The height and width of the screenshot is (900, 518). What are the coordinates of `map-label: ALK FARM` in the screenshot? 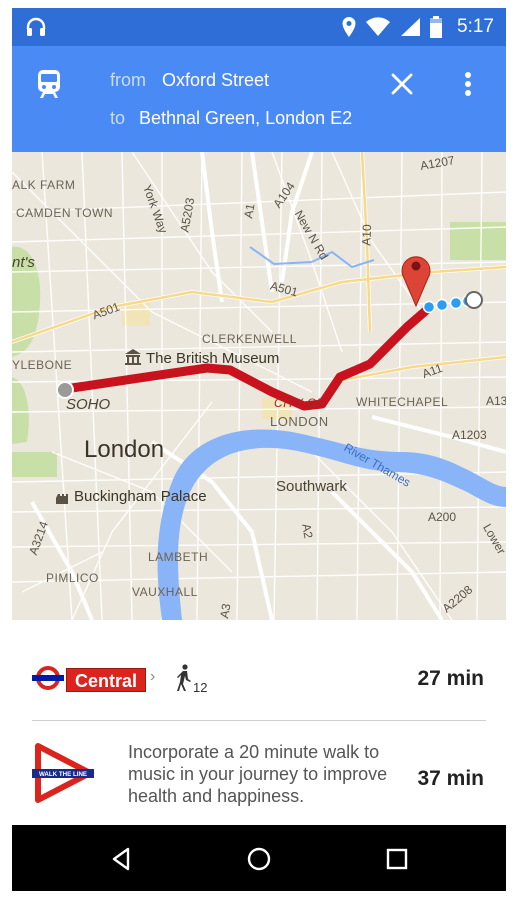 It's located at (44, 185).